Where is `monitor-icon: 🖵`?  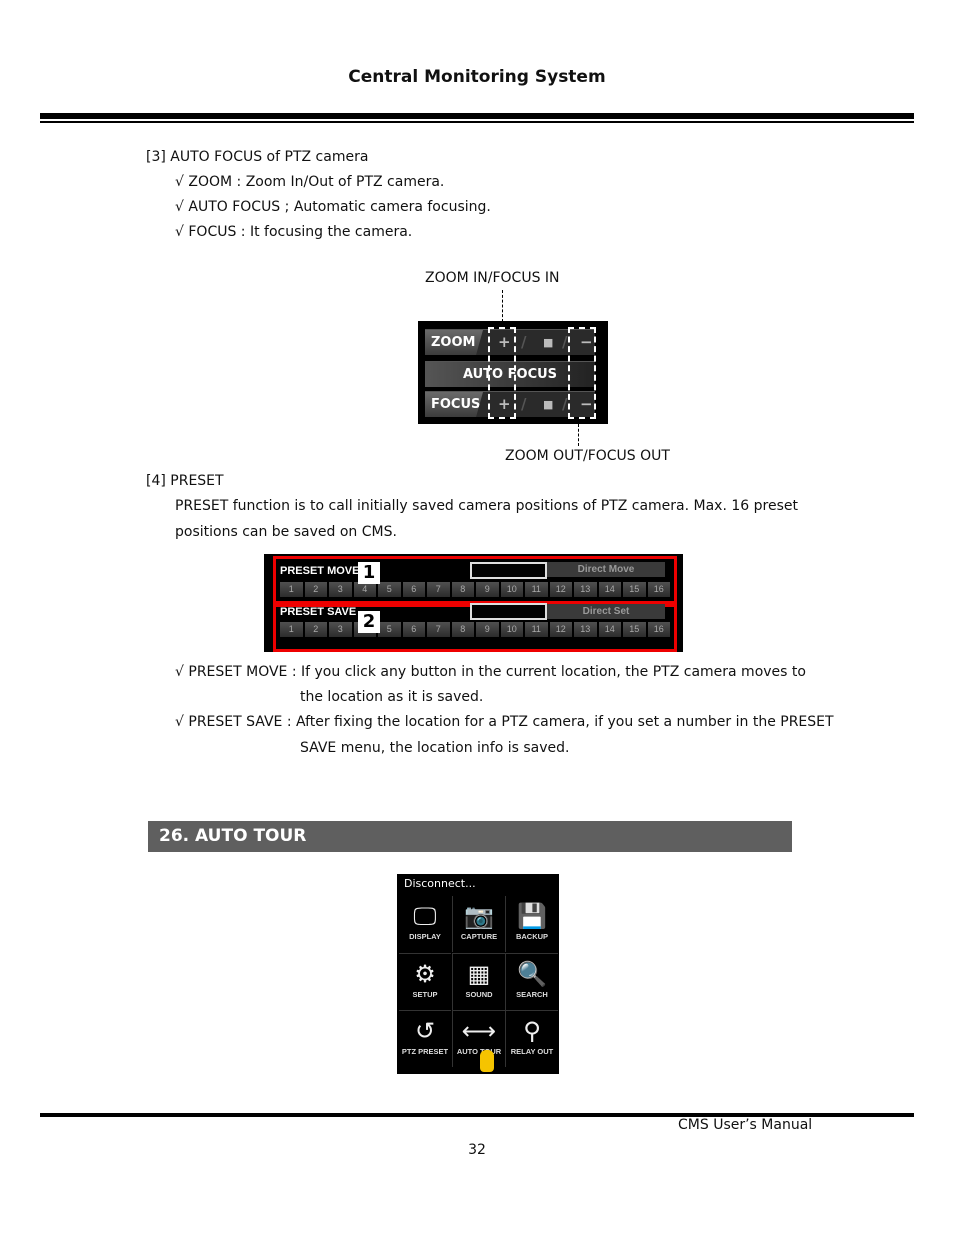 monitor-icon: 🖵 is located at coordinates (425, 916).